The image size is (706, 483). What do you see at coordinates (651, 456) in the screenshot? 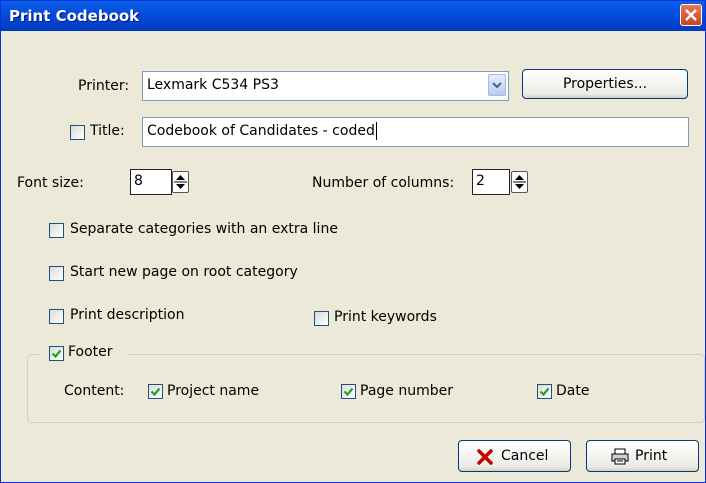
I see `print-button-label: Print` at bounding box center [651, 456].